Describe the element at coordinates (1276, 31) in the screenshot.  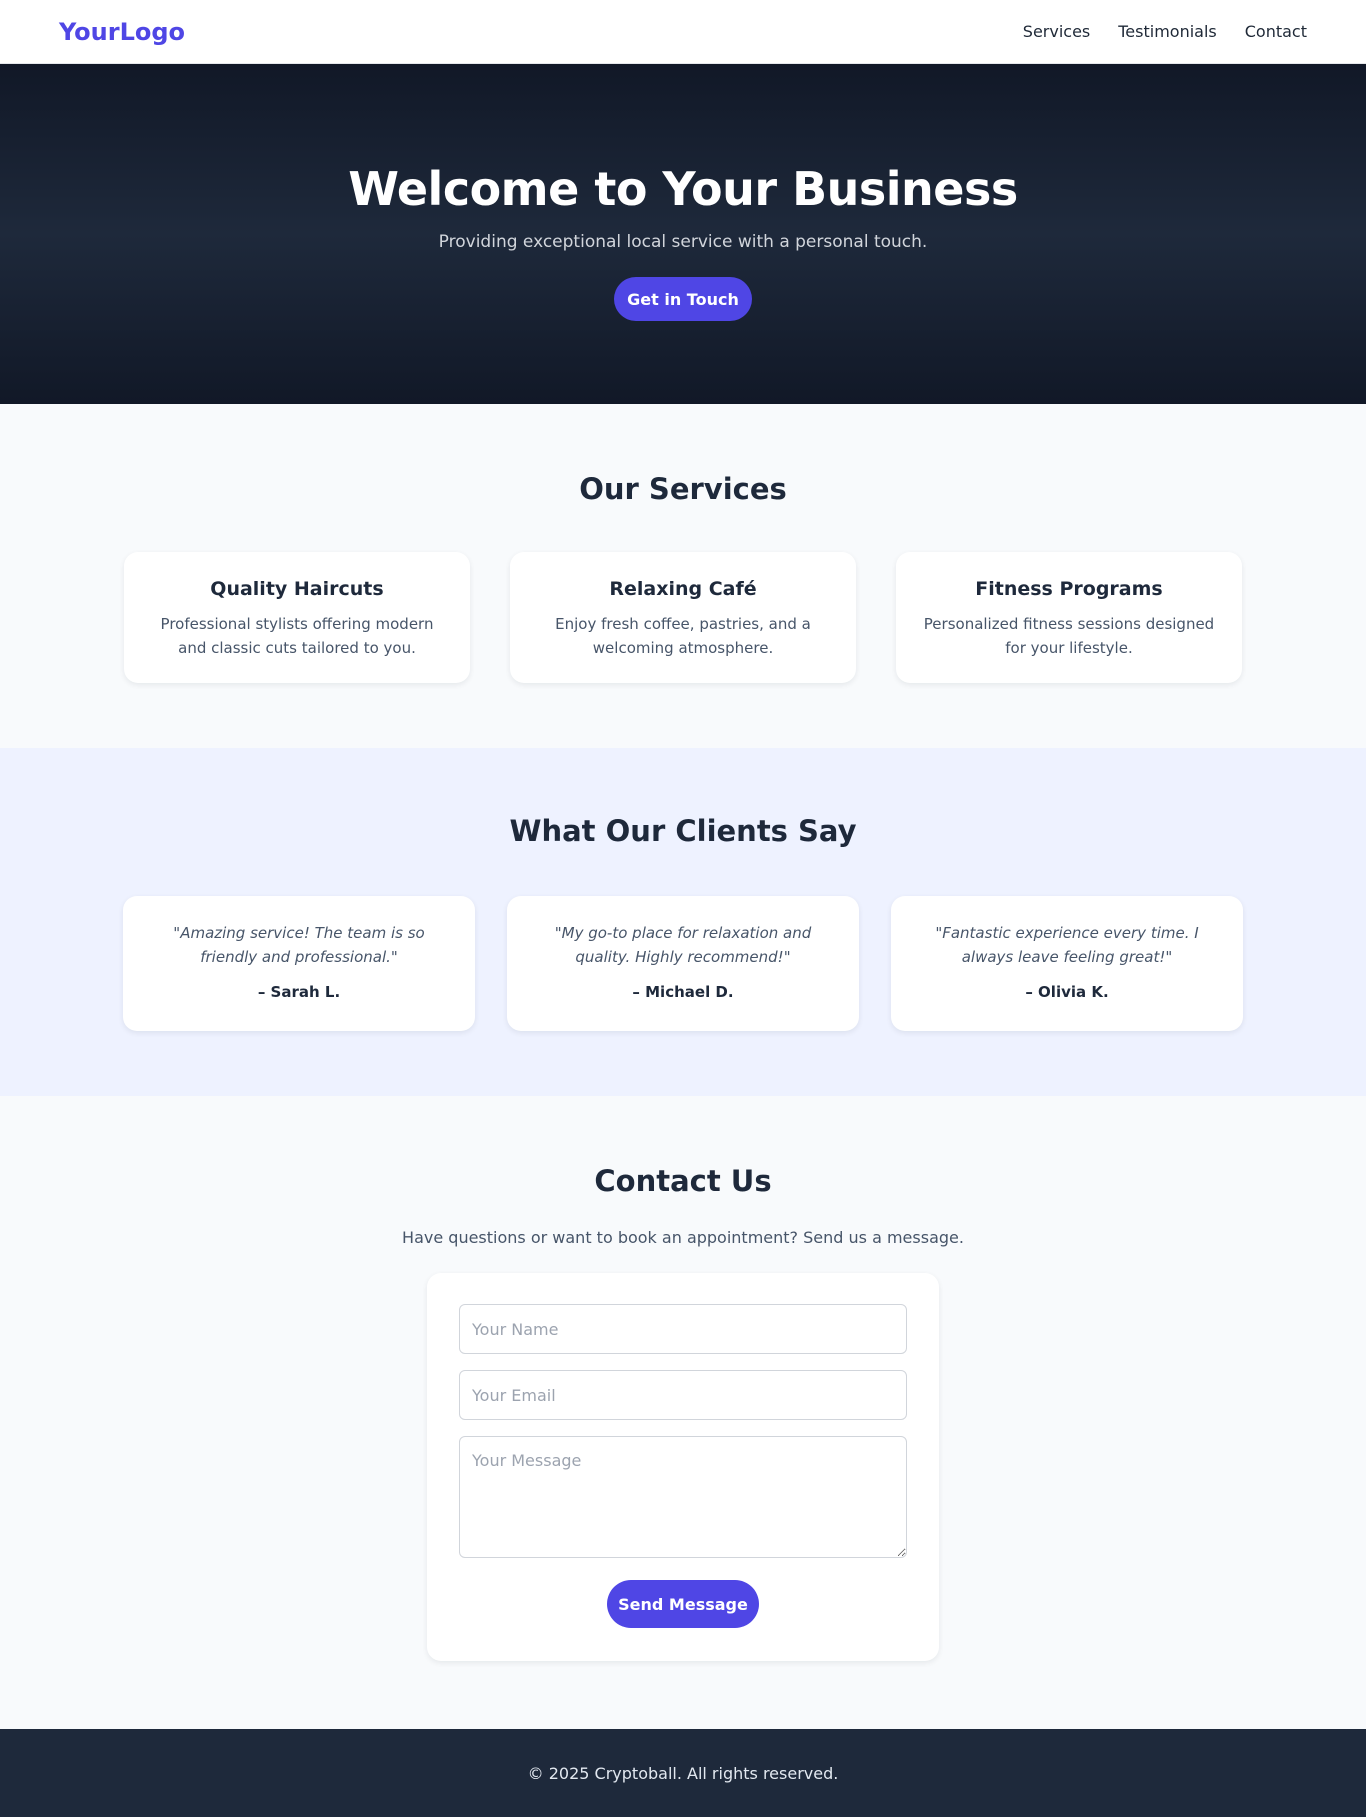
I see `nav-link-contact: Contact` at that location.